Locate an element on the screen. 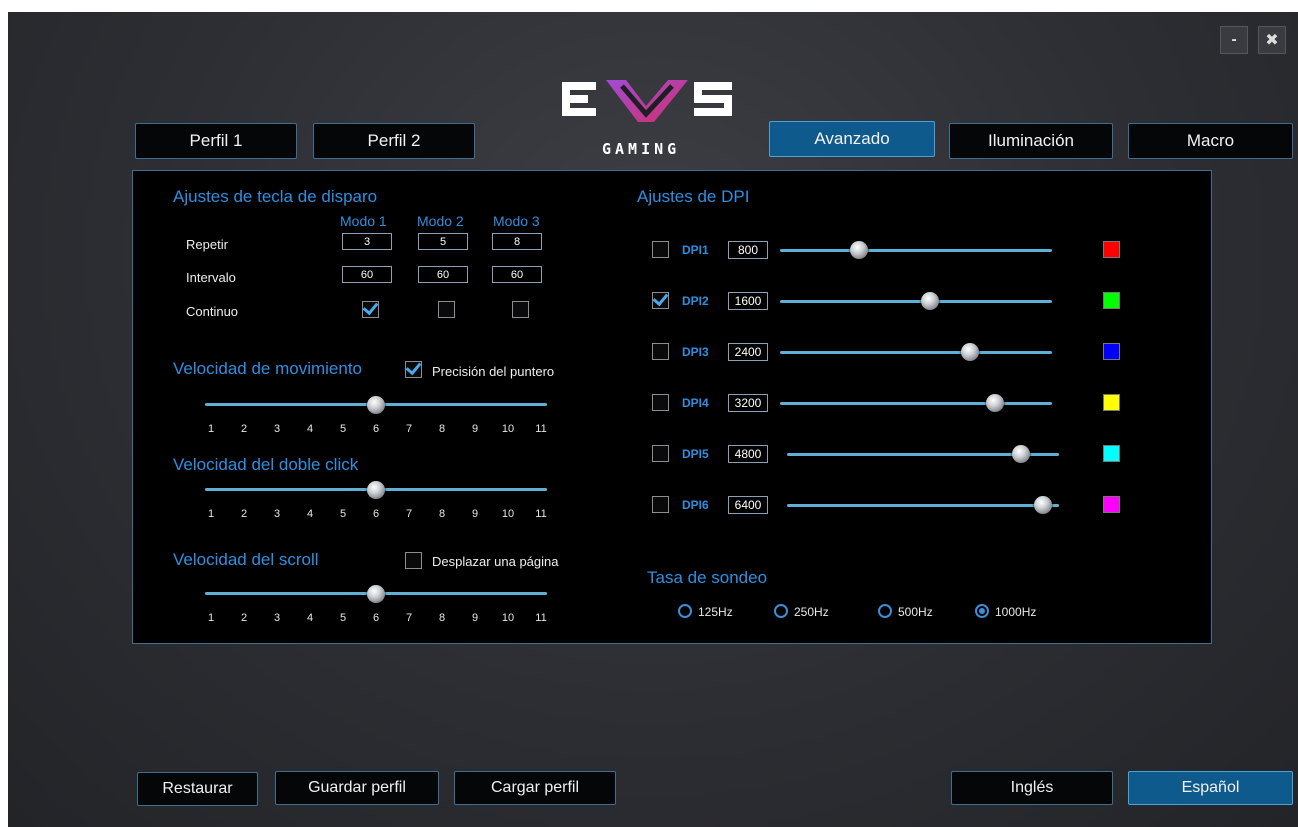  tab-label: Perfil 2 is located at coordinates (394, 140).